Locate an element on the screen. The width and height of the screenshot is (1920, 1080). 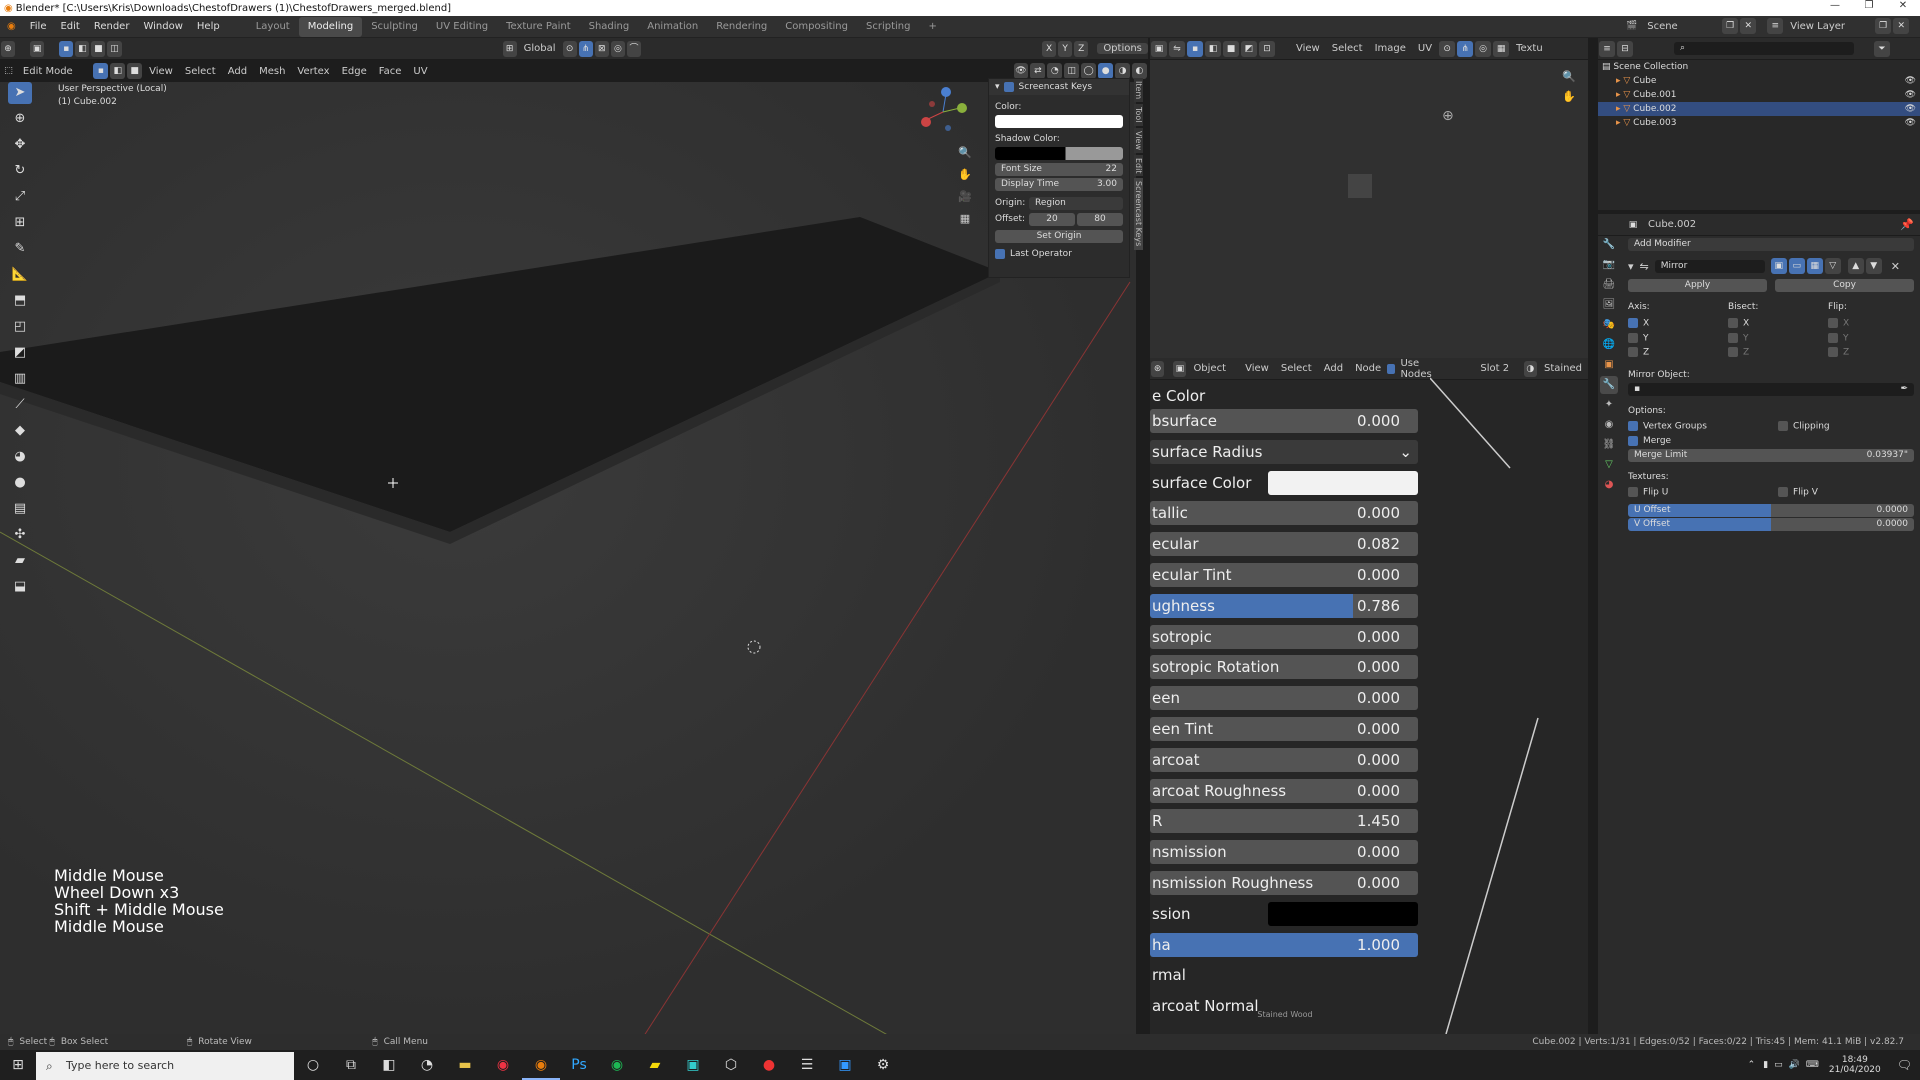
menu-view: View is located at coordinates (161, 71).